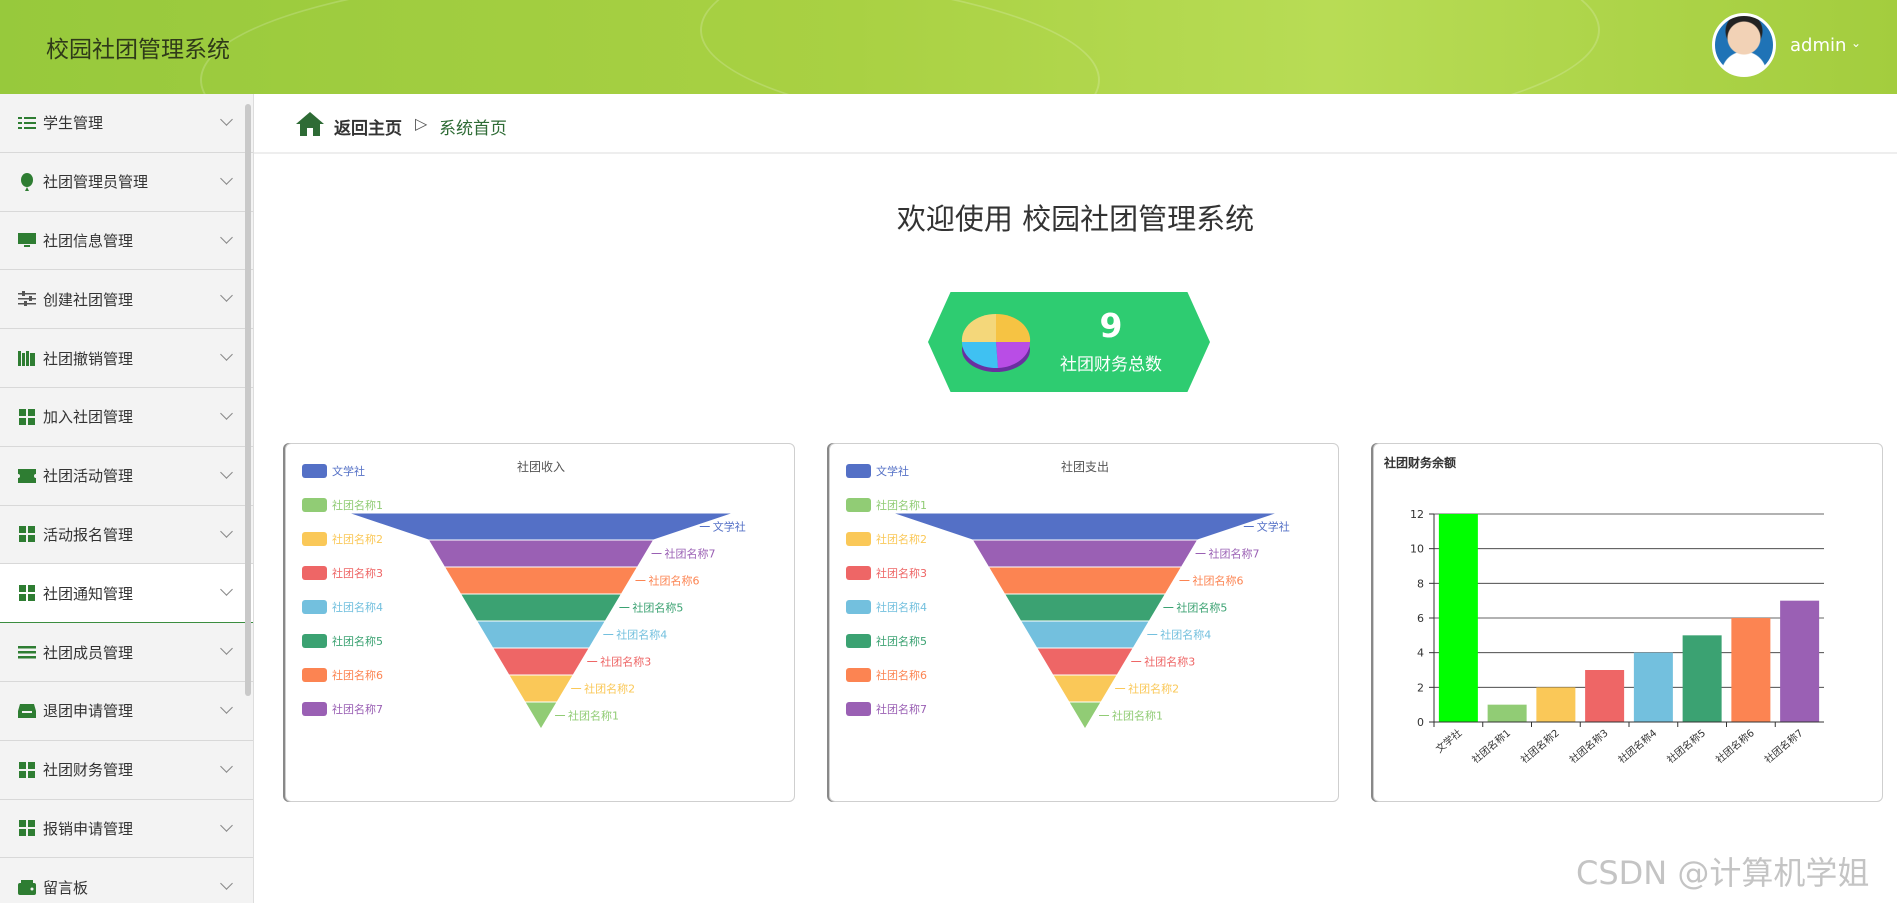 The image size is (1897, 903). What do you see at coordinates (1735, 746) in the screenshot?
I see `x-tick-label: 社团名称6` at bounding box center [1735, 746].